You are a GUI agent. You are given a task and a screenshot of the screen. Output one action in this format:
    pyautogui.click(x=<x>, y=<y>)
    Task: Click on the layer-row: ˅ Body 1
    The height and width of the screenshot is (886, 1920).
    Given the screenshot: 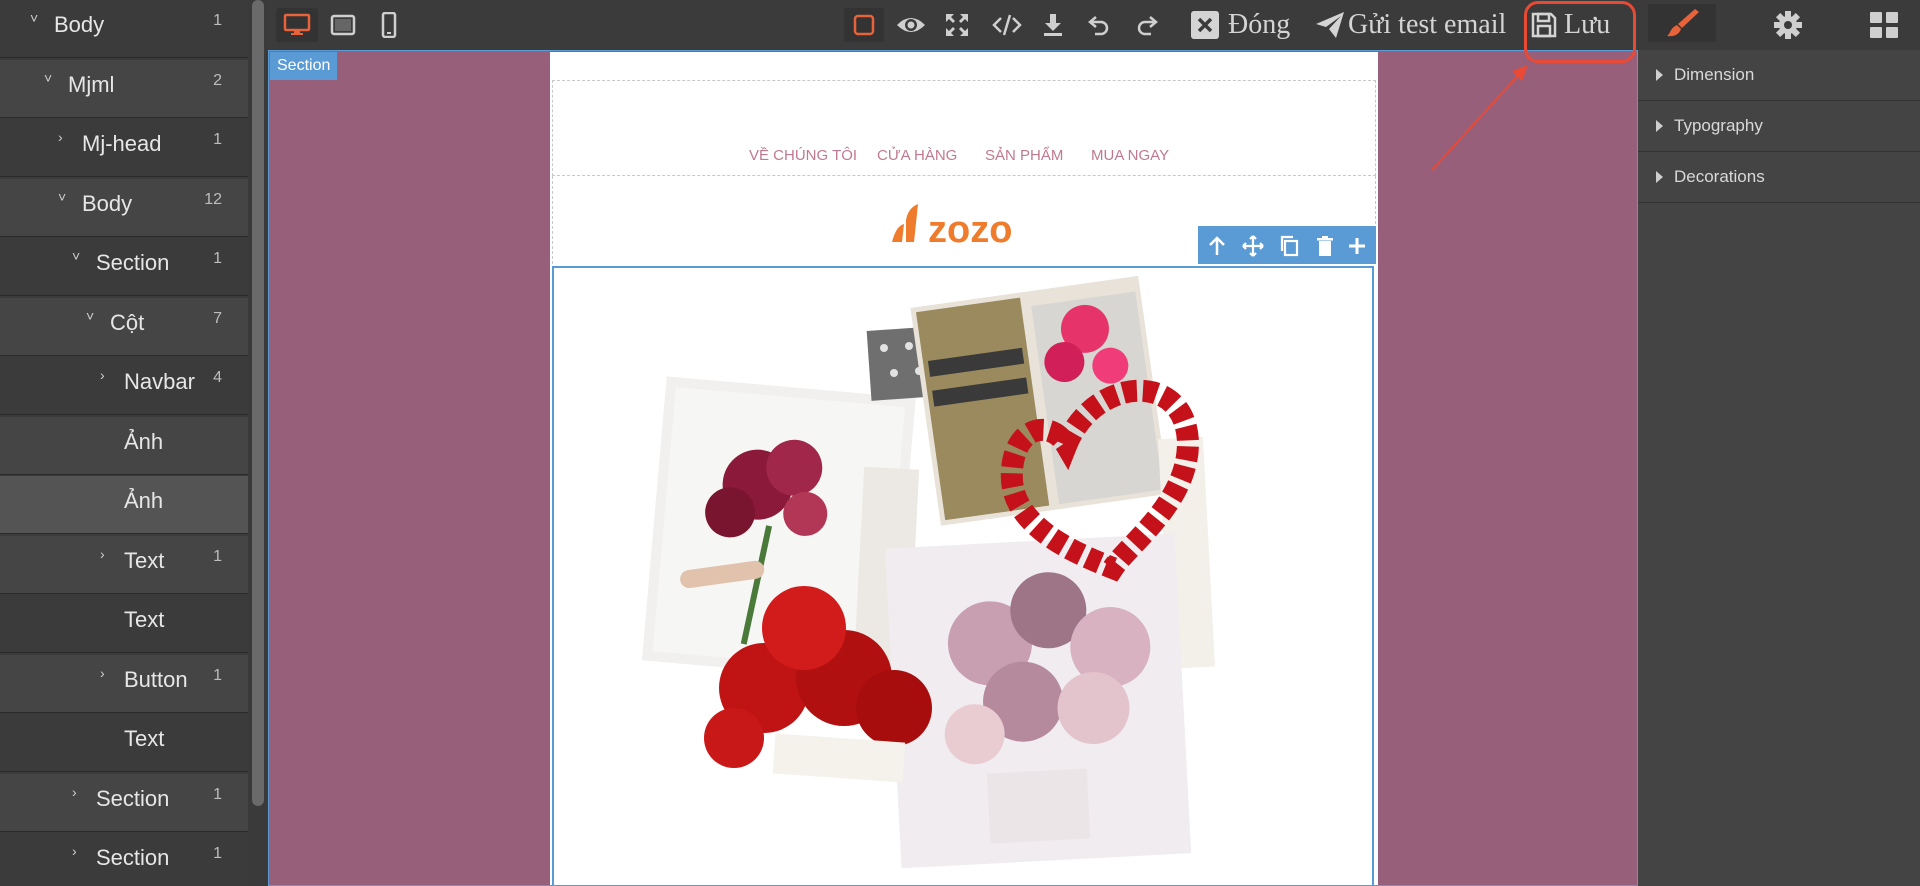 What is the action you would take?
    pyautogui.click(x=124, y=29)
    